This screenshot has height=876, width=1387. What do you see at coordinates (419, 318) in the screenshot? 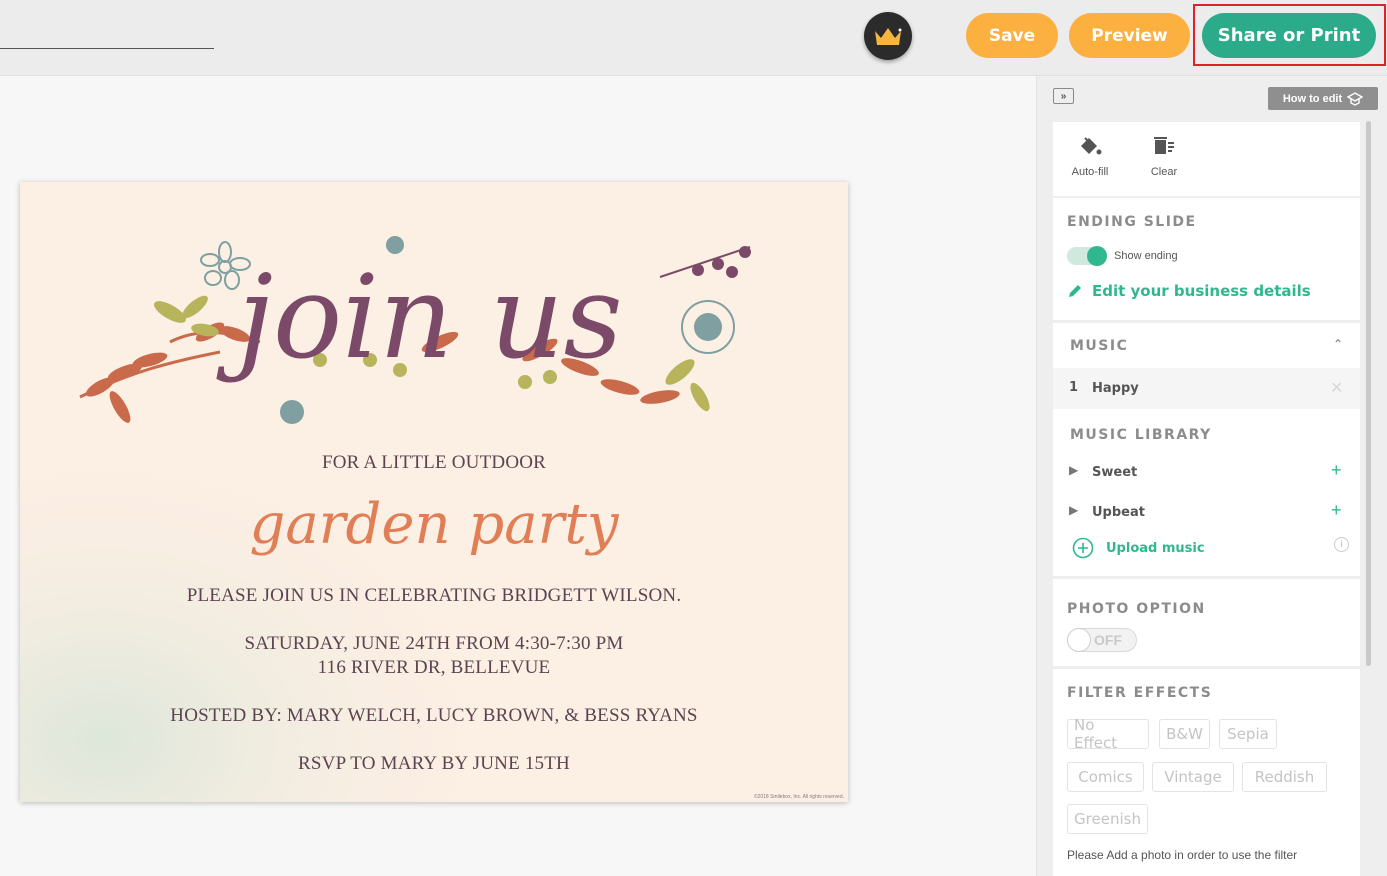
I see `headline-text: join us` at bounding box center [419, 318].